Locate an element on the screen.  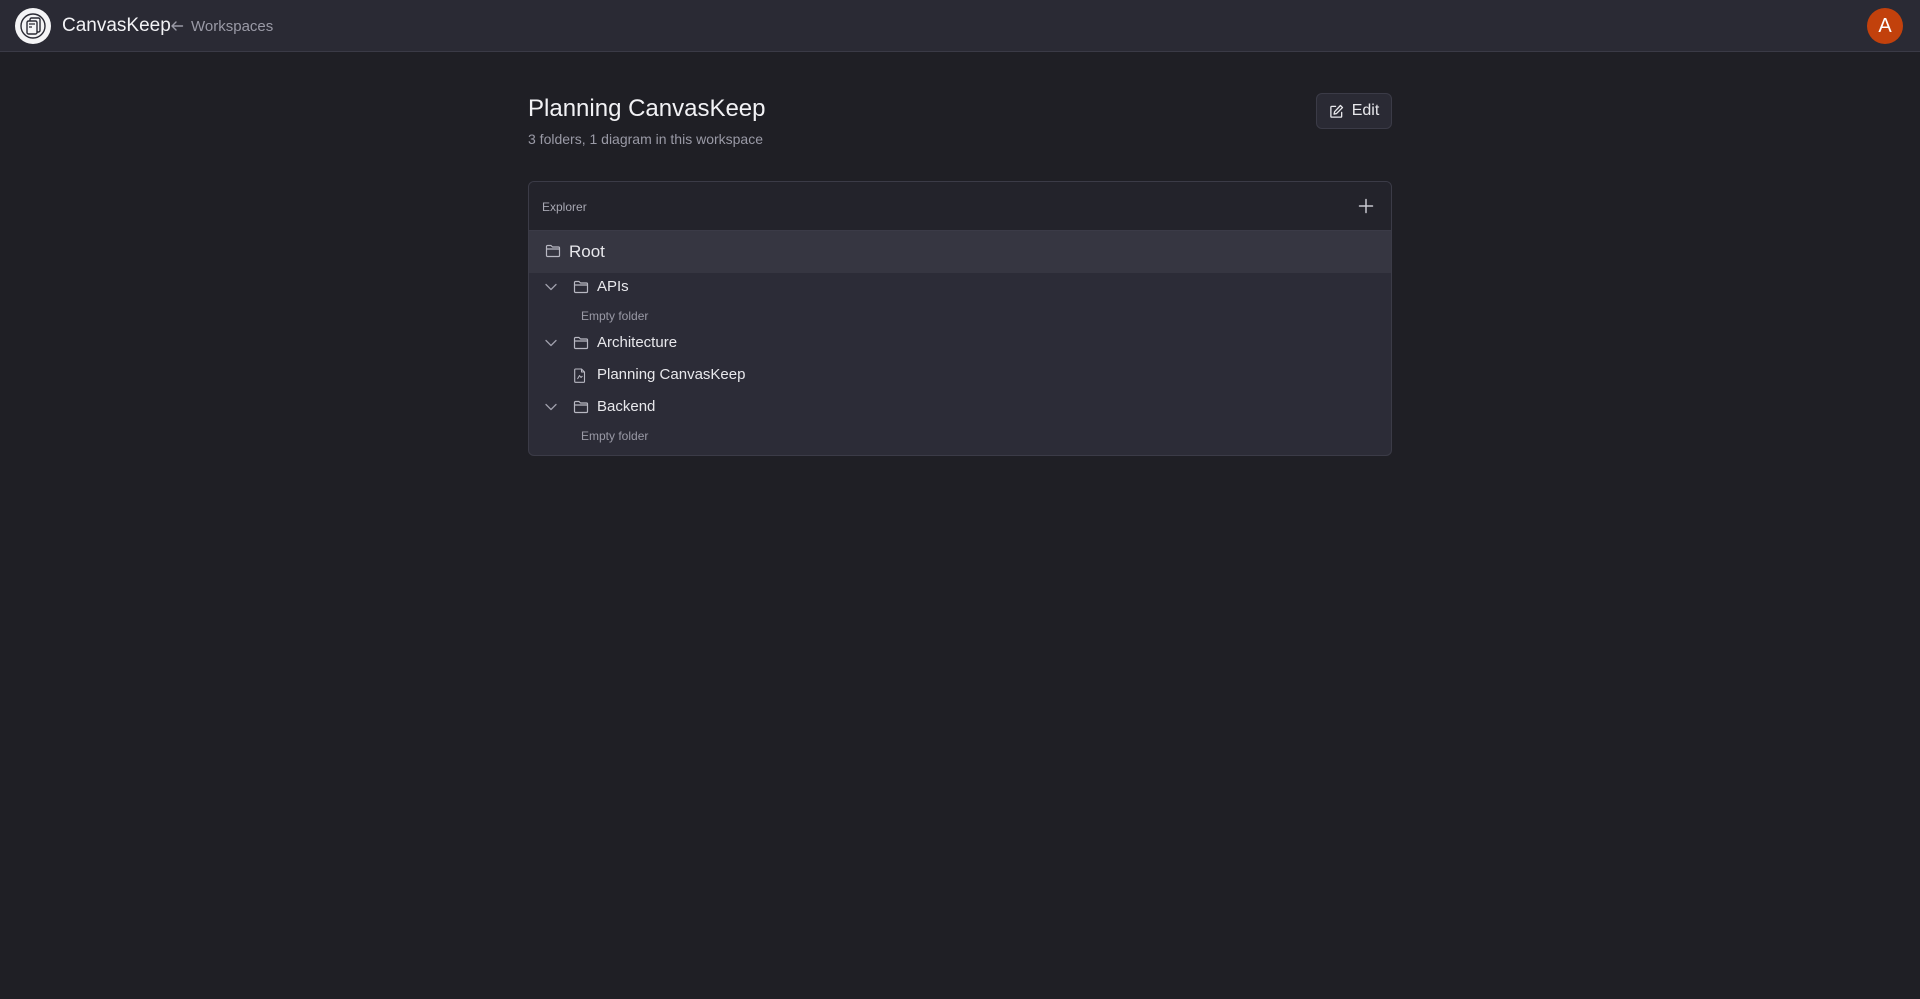
arrow-left-icon is located at coordinates (177, 26).